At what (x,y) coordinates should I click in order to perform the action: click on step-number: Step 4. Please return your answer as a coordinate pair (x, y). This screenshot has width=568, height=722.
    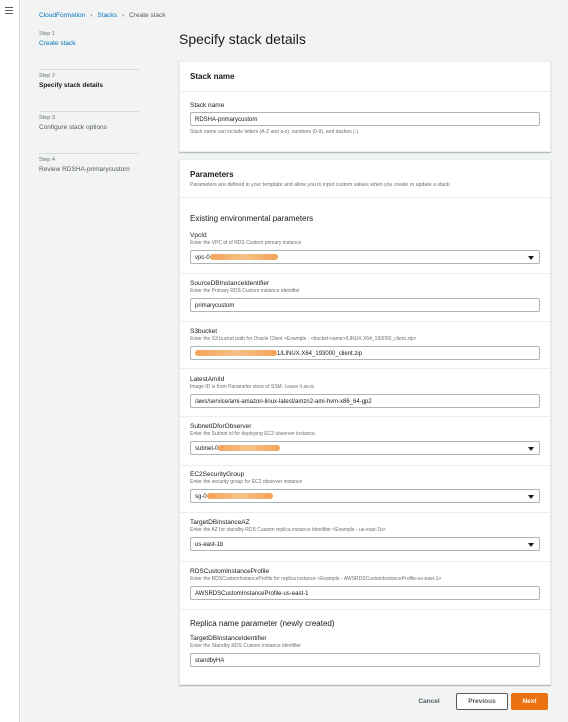
    Looking at the image, I should click on (47, 160).